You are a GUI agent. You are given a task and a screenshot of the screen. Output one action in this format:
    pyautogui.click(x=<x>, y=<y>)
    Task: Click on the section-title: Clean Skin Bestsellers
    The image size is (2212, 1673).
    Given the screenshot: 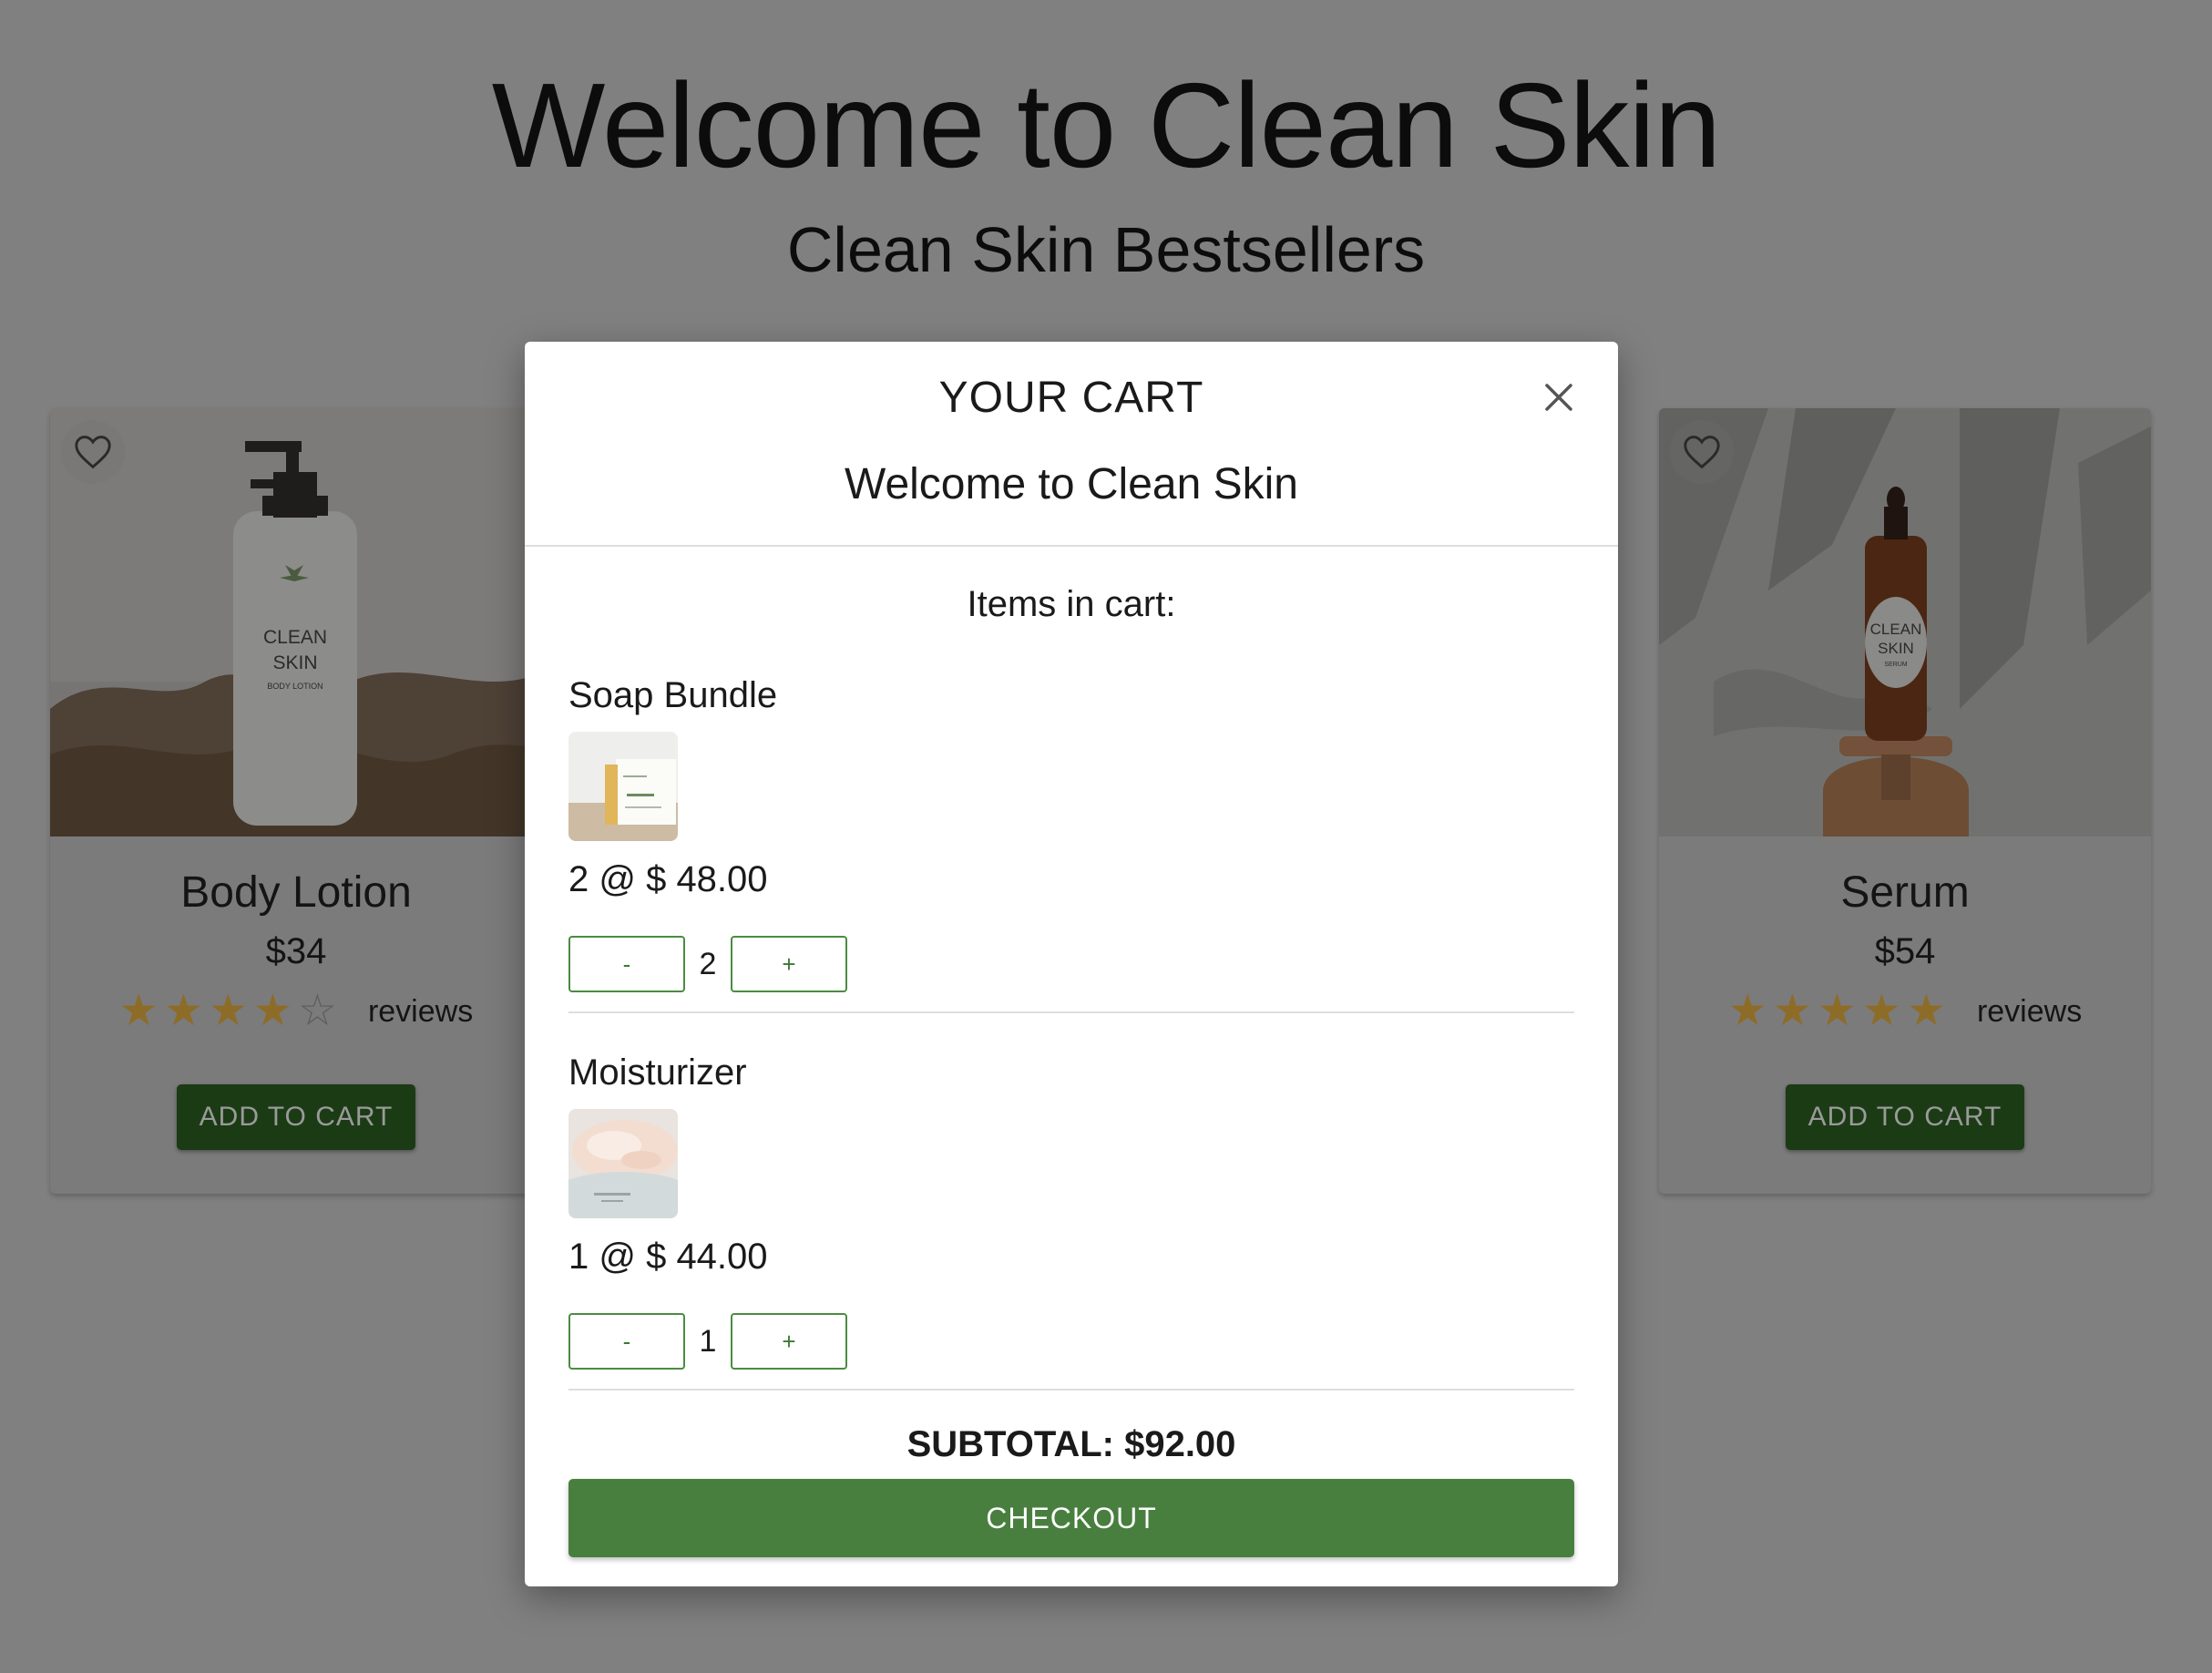 What is the action you would take?
    pyautogui.click(x=1106, y=249)
    